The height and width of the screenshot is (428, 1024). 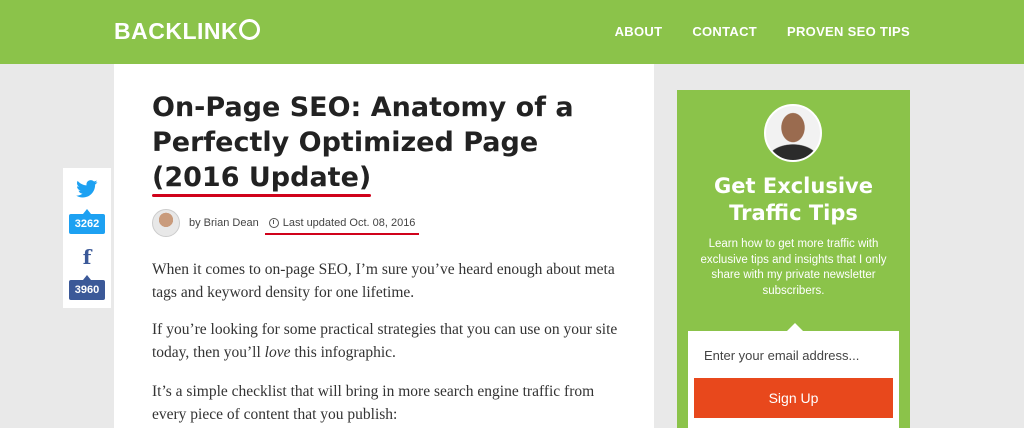 What do you see at coordinates (512, 32) in the screenshot?
I see `site-header: BACKLINK ABOUT CONTACT PROVEN SEO TIPS` at bounding box center [512, 32].